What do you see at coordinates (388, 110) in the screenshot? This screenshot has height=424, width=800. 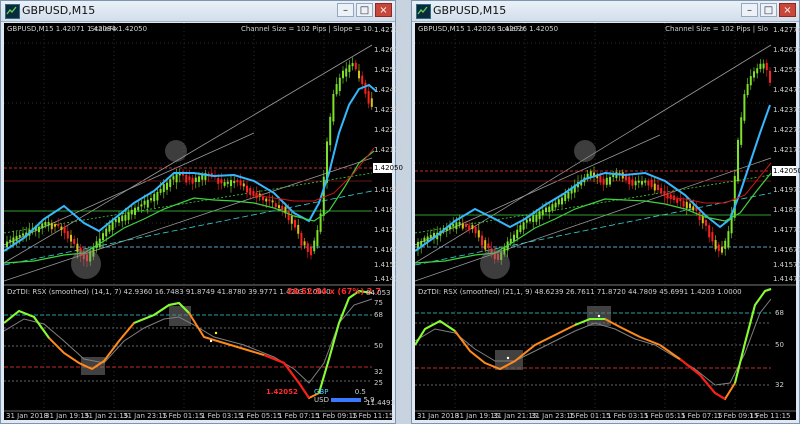 I see `price-tick: 1.42370` at bounding box center [388, 110].